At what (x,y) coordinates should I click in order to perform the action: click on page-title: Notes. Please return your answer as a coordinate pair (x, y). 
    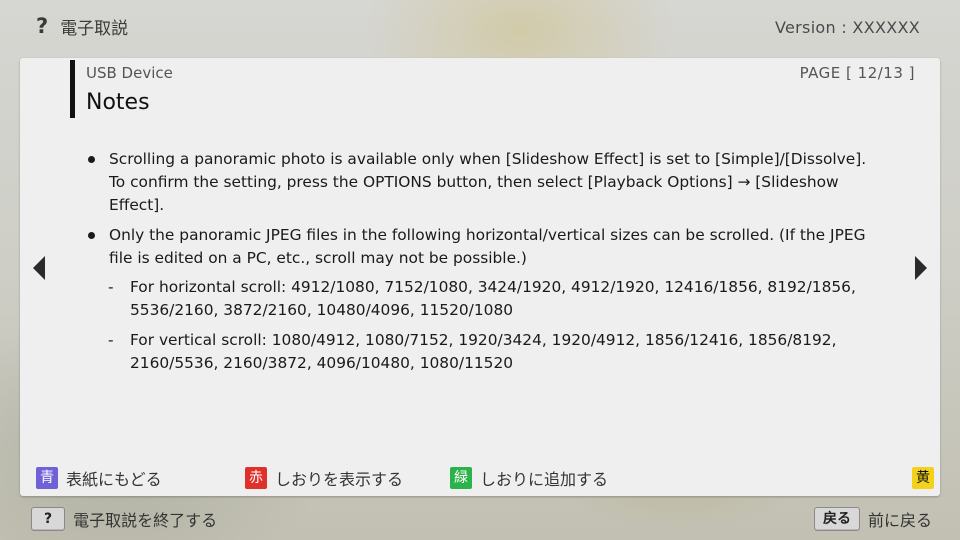
    Looking at the image, I should click on (118, 102).